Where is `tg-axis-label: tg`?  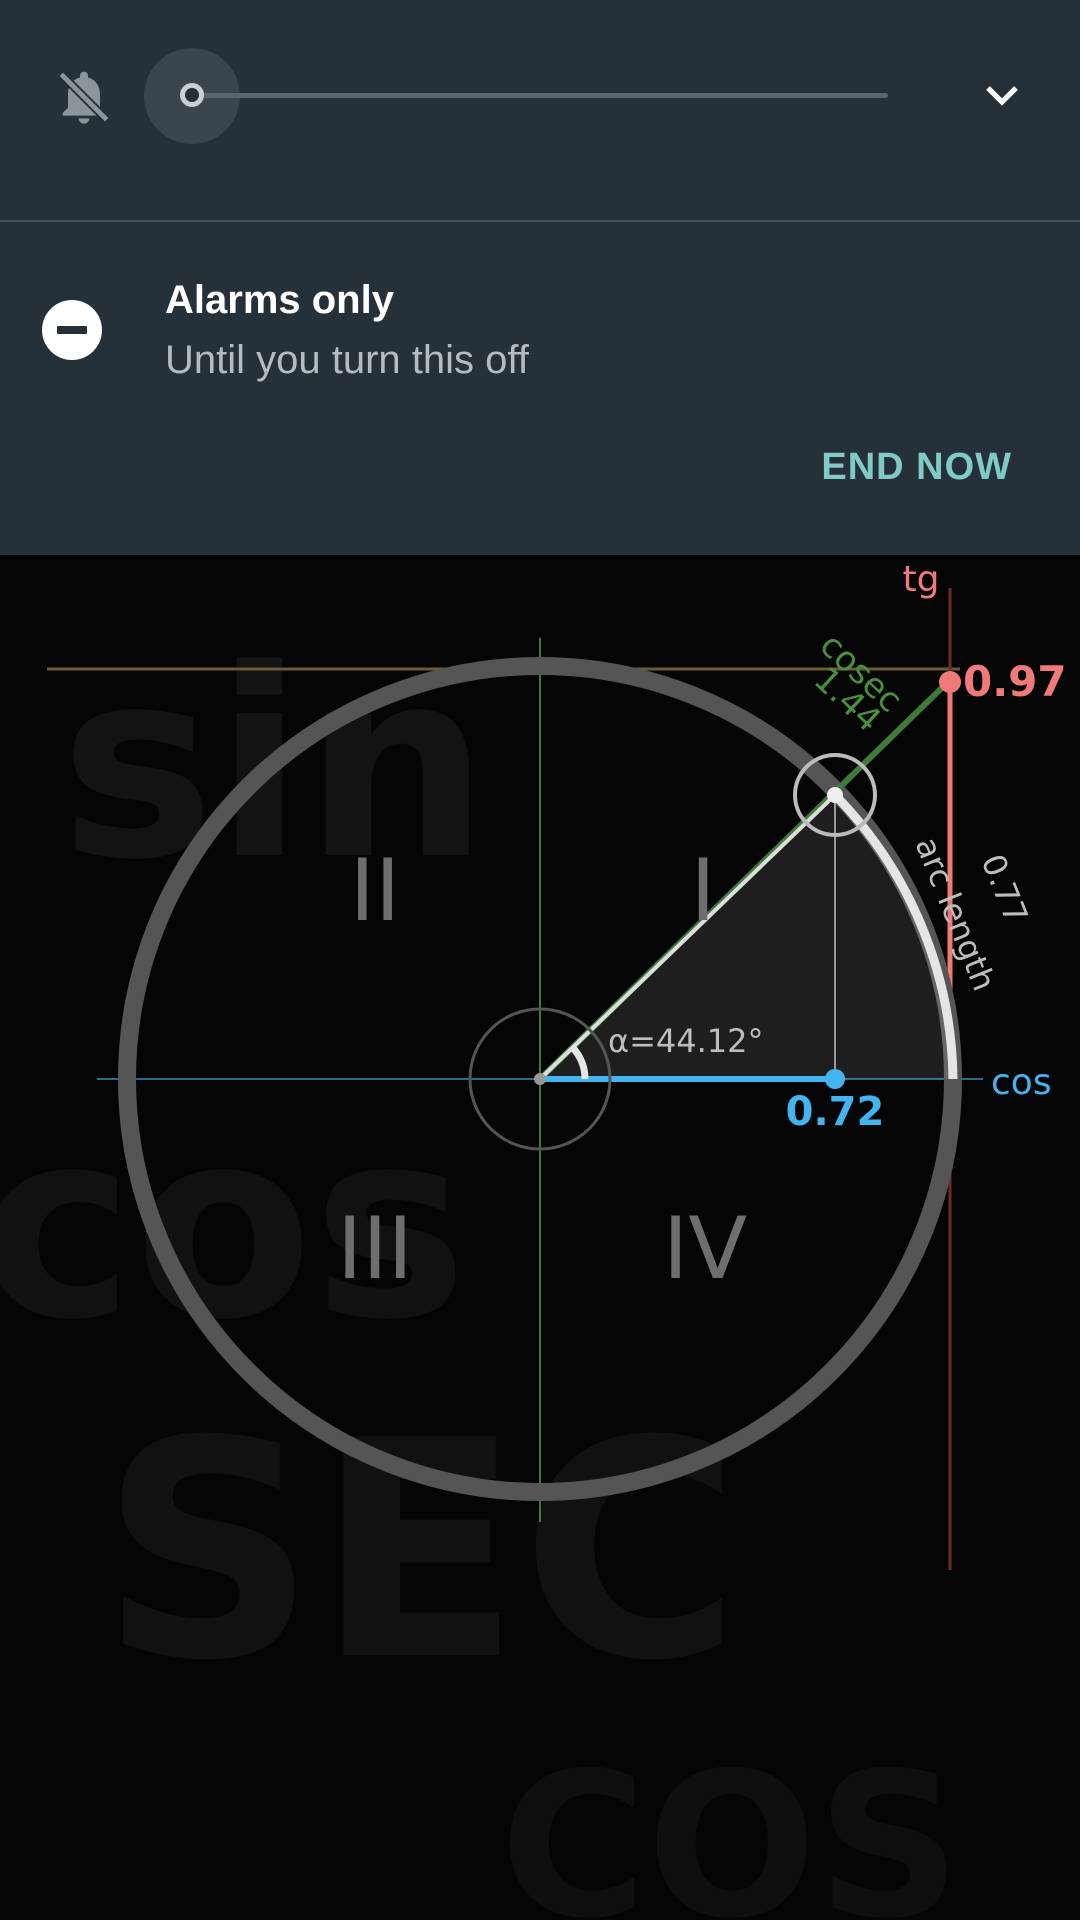 tg-axis-label: tg is located at coordinates (921, 579).